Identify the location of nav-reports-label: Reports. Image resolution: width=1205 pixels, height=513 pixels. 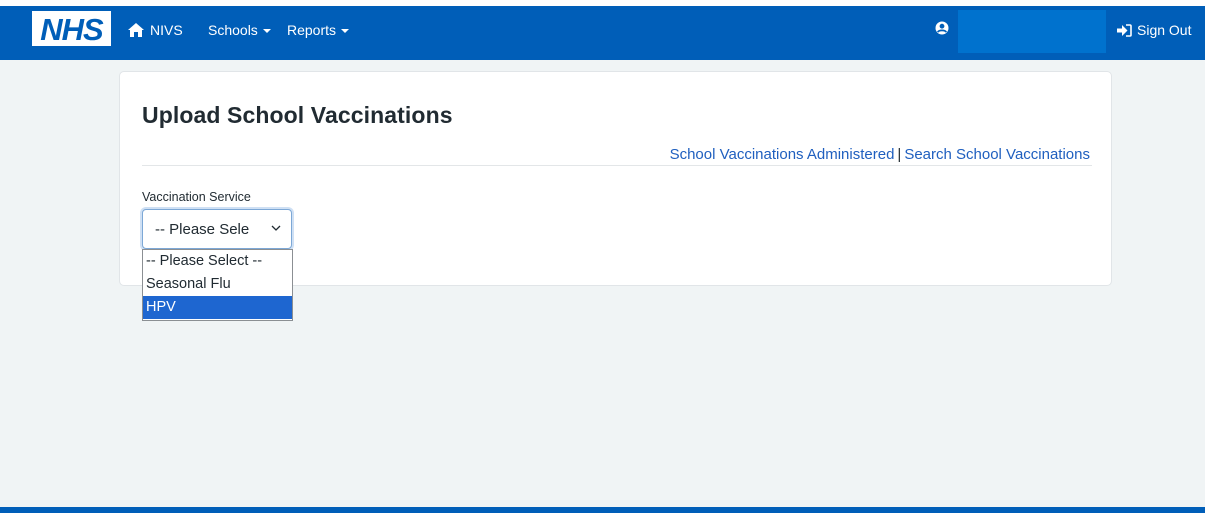
(312, 30).